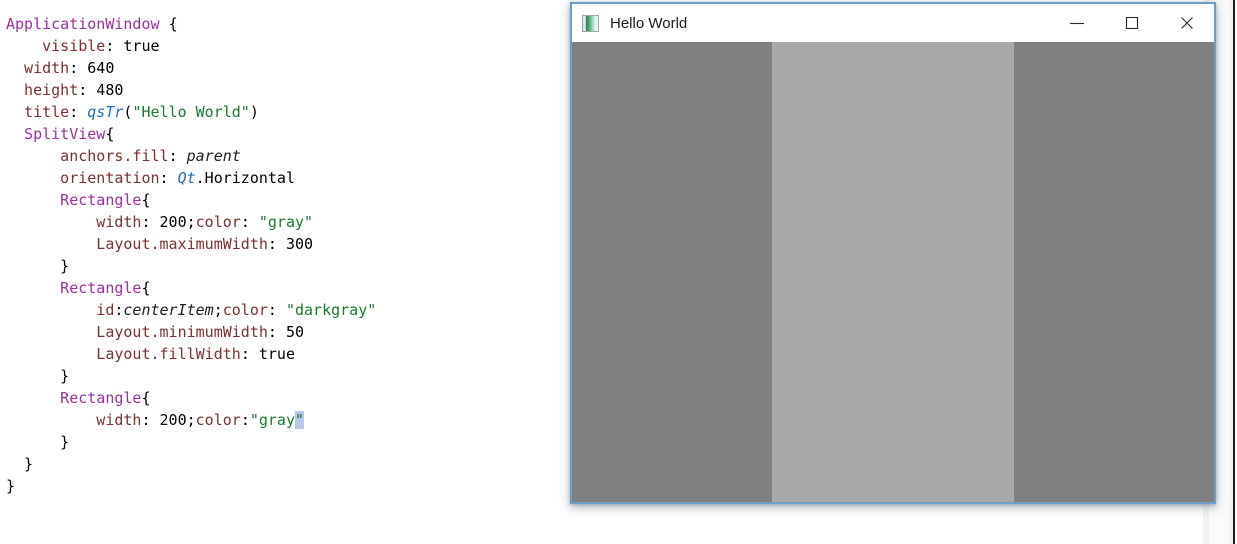 The image size is (1237, 544). I want to click on code-token: Qt, so click(186, 178).